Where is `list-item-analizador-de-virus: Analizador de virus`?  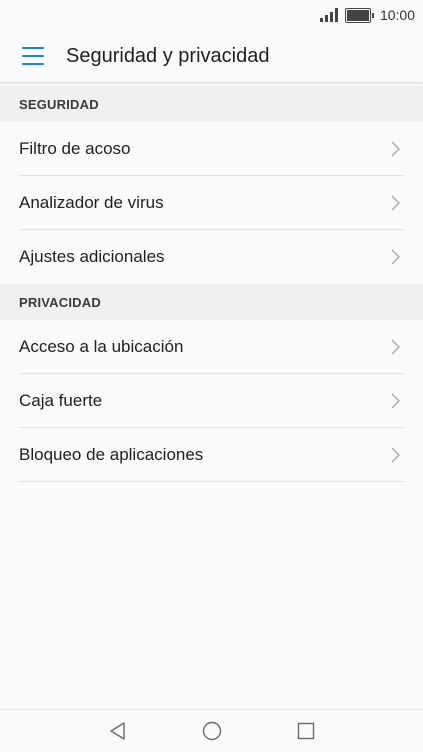 list-item-analizador-de-virus: Analizador de virus is located at coordinates (211, 203).